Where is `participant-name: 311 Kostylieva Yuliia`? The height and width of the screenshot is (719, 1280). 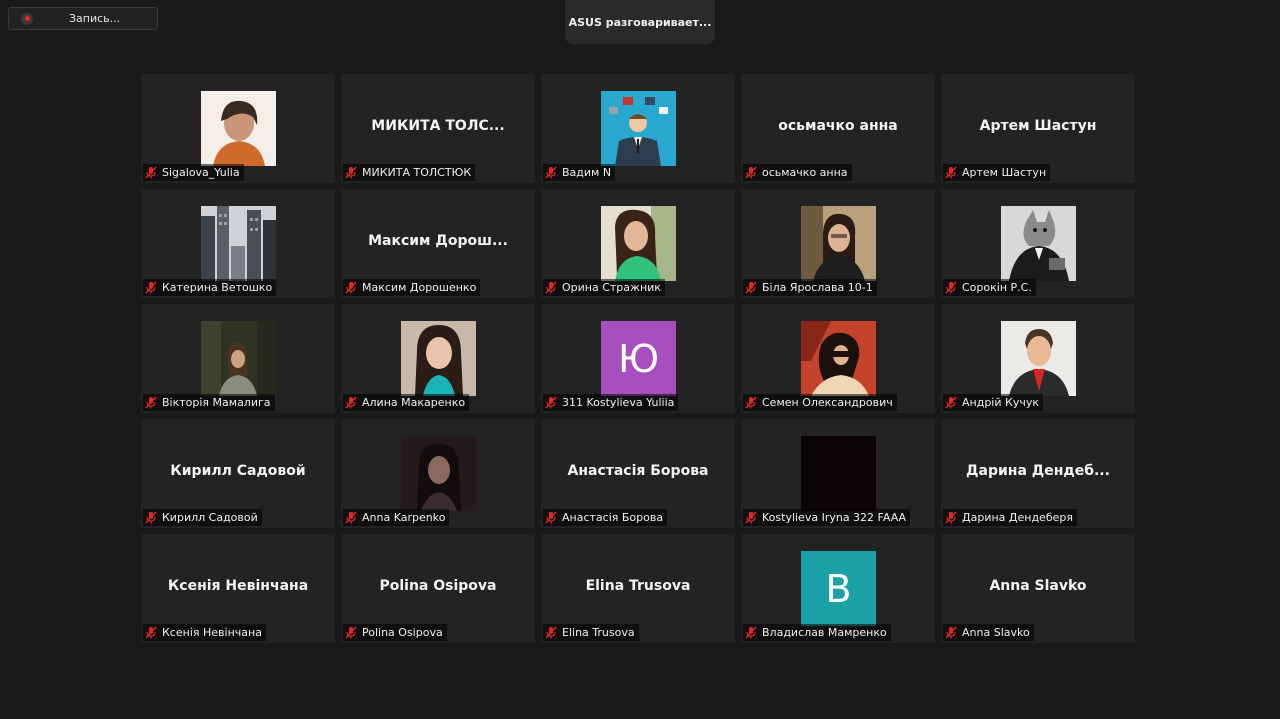
participant-name: 311 Kostylieva Yuliia is located at coordinates (618, 402).